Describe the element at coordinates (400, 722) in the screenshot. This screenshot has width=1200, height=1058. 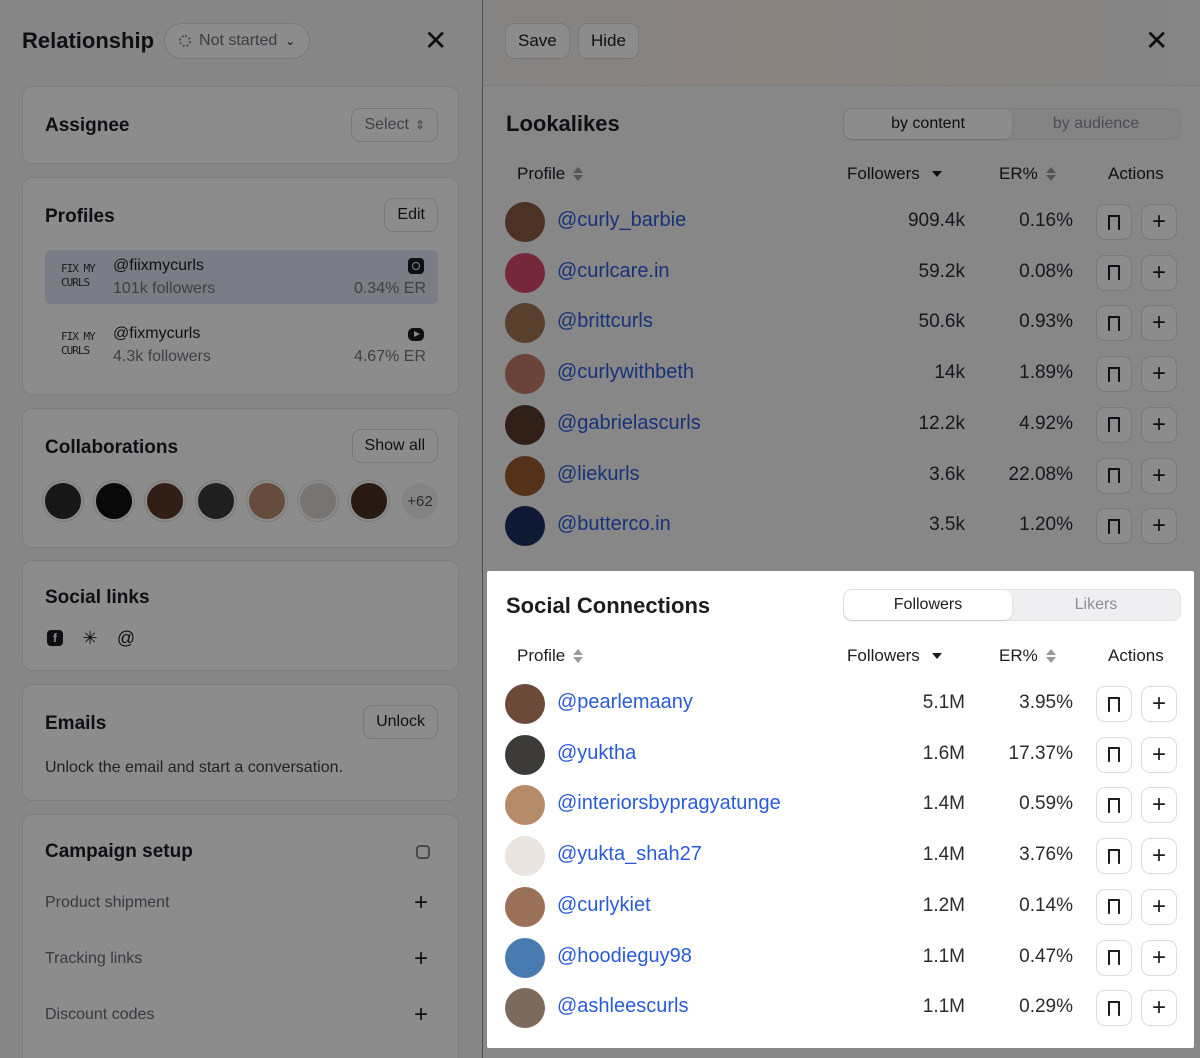
I see `unlock-email-button: Unlock` at that location.